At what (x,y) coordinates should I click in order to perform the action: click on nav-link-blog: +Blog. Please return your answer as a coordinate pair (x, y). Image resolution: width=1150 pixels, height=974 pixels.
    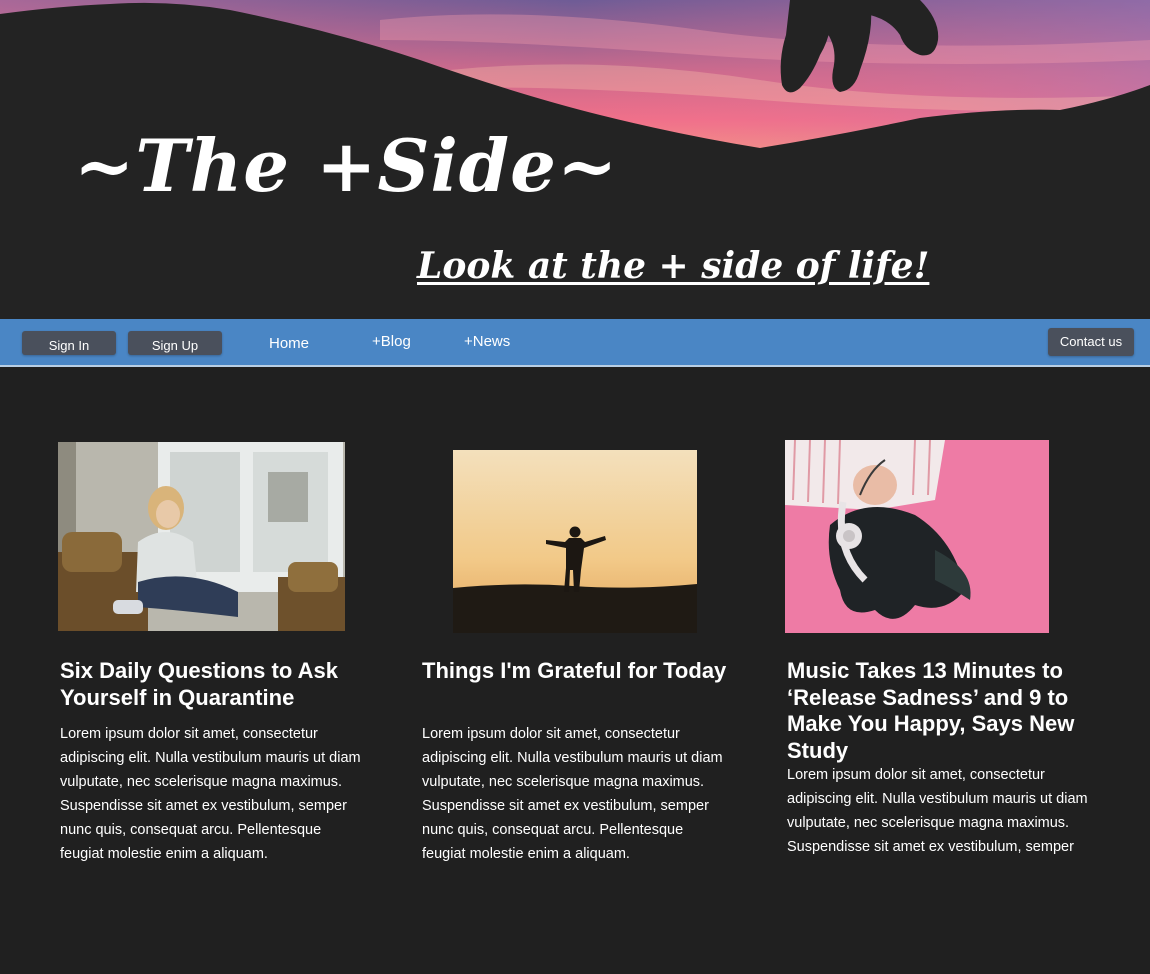
    Looking at the image, I should click on (391, 342).